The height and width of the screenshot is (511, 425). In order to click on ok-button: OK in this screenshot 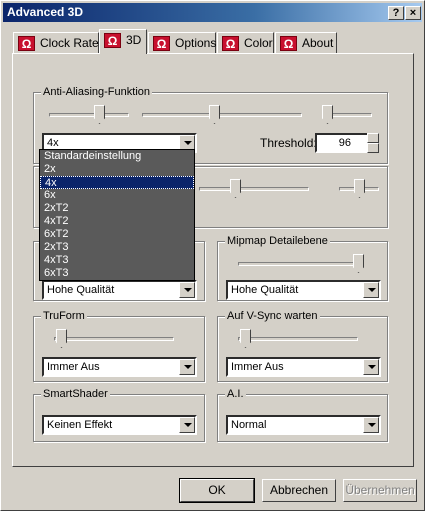, I will do `click(217, 490)`.